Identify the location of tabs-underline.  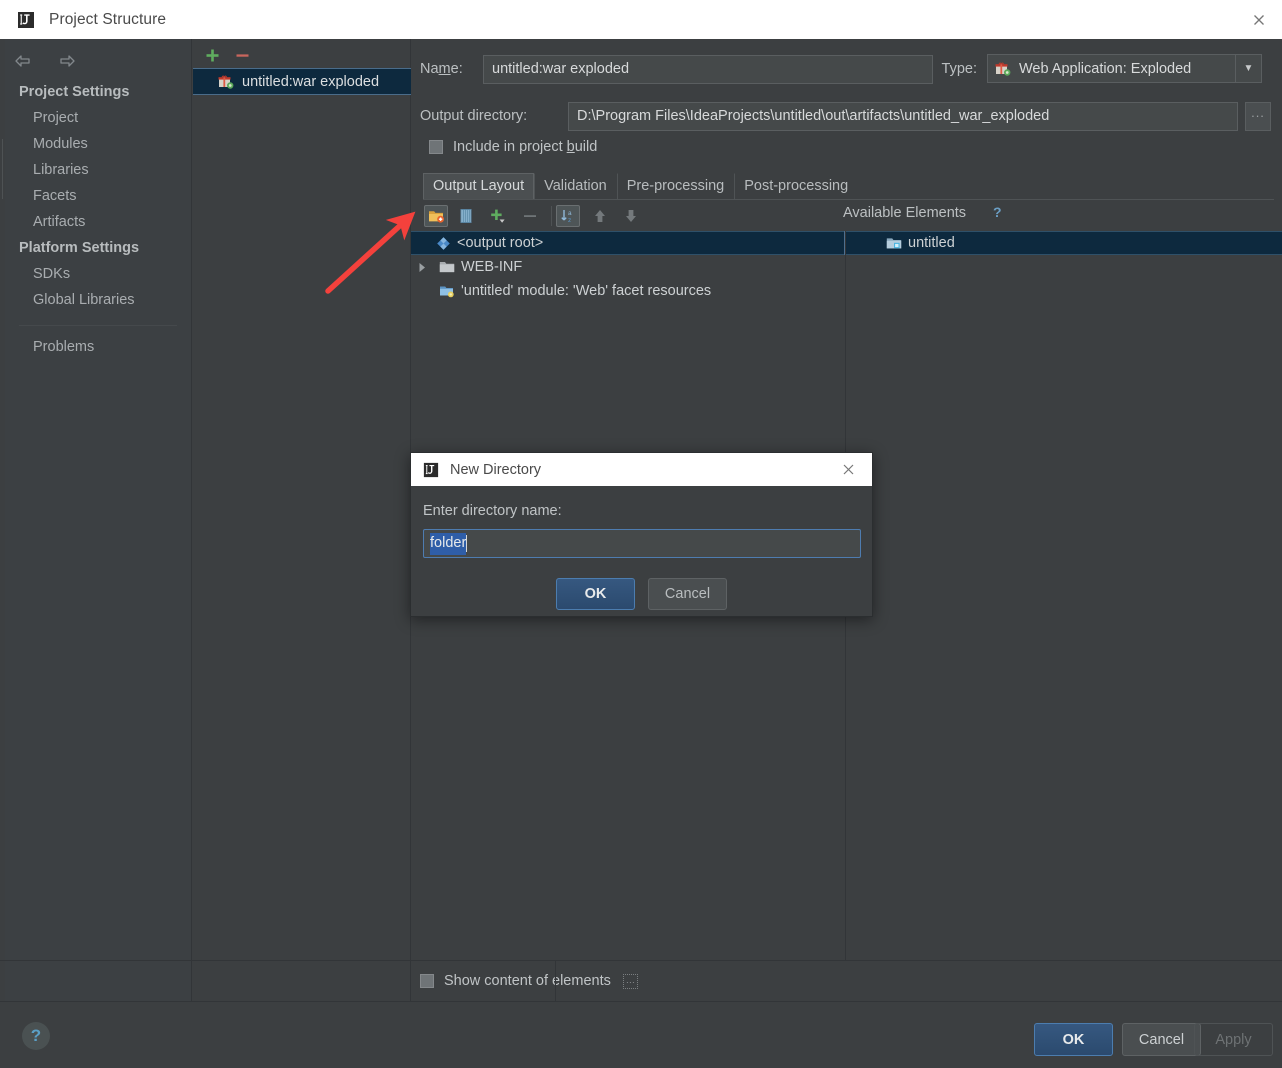
(848, 199).